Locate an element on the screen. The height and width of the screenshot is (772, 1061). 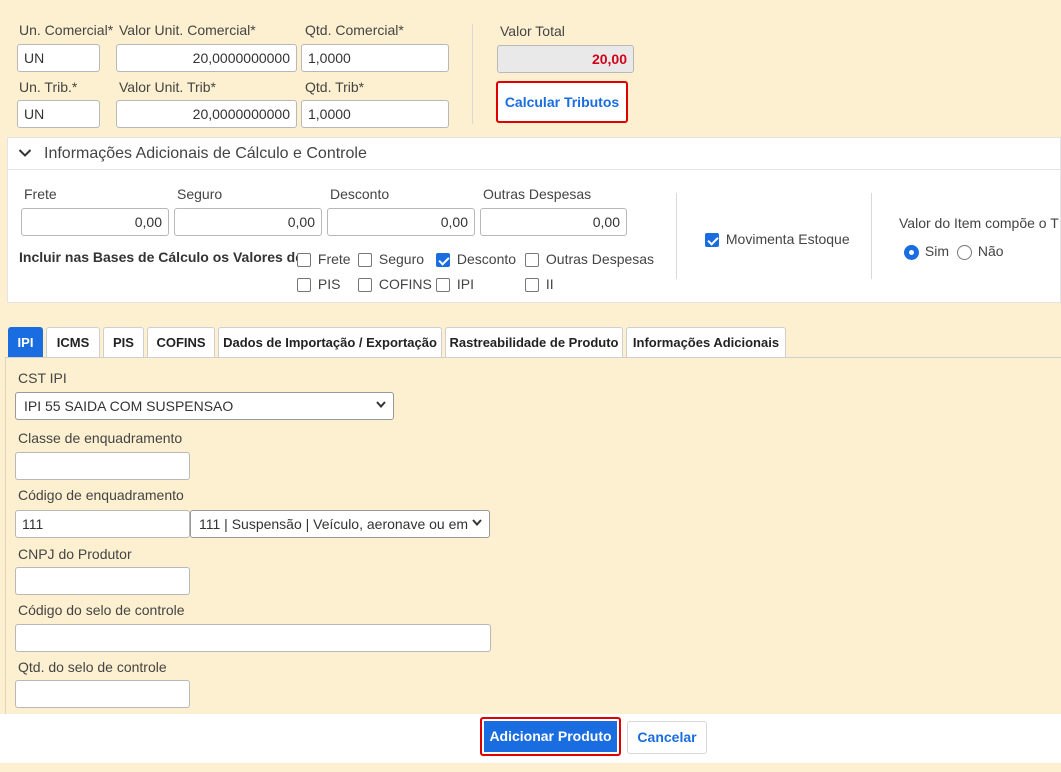
check-desconto: Desconto is located at coordinates (476, 259).